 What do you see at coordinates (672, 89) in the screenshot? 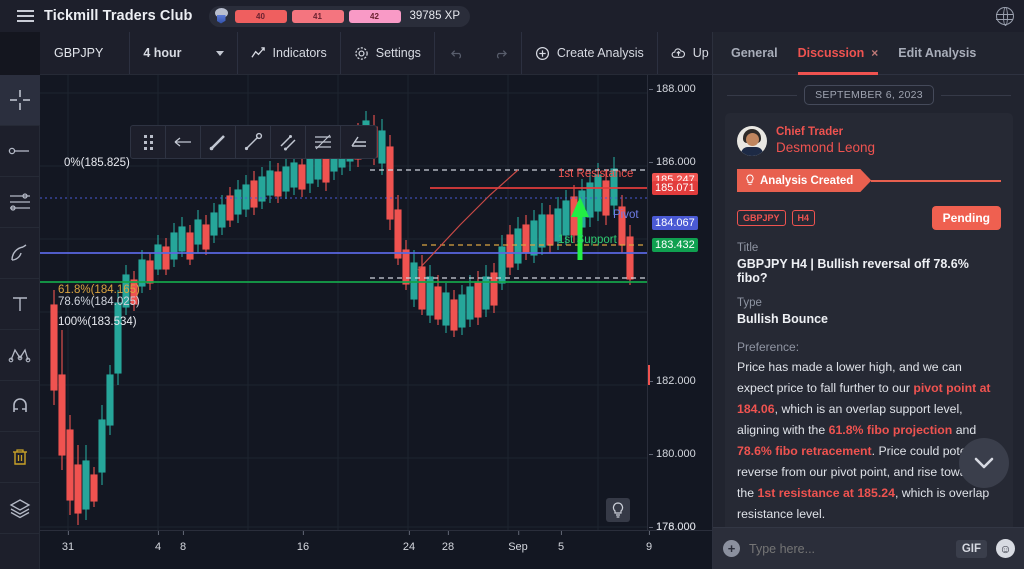
I see `price-tick: 188.000` at bounding box center [672, 89].